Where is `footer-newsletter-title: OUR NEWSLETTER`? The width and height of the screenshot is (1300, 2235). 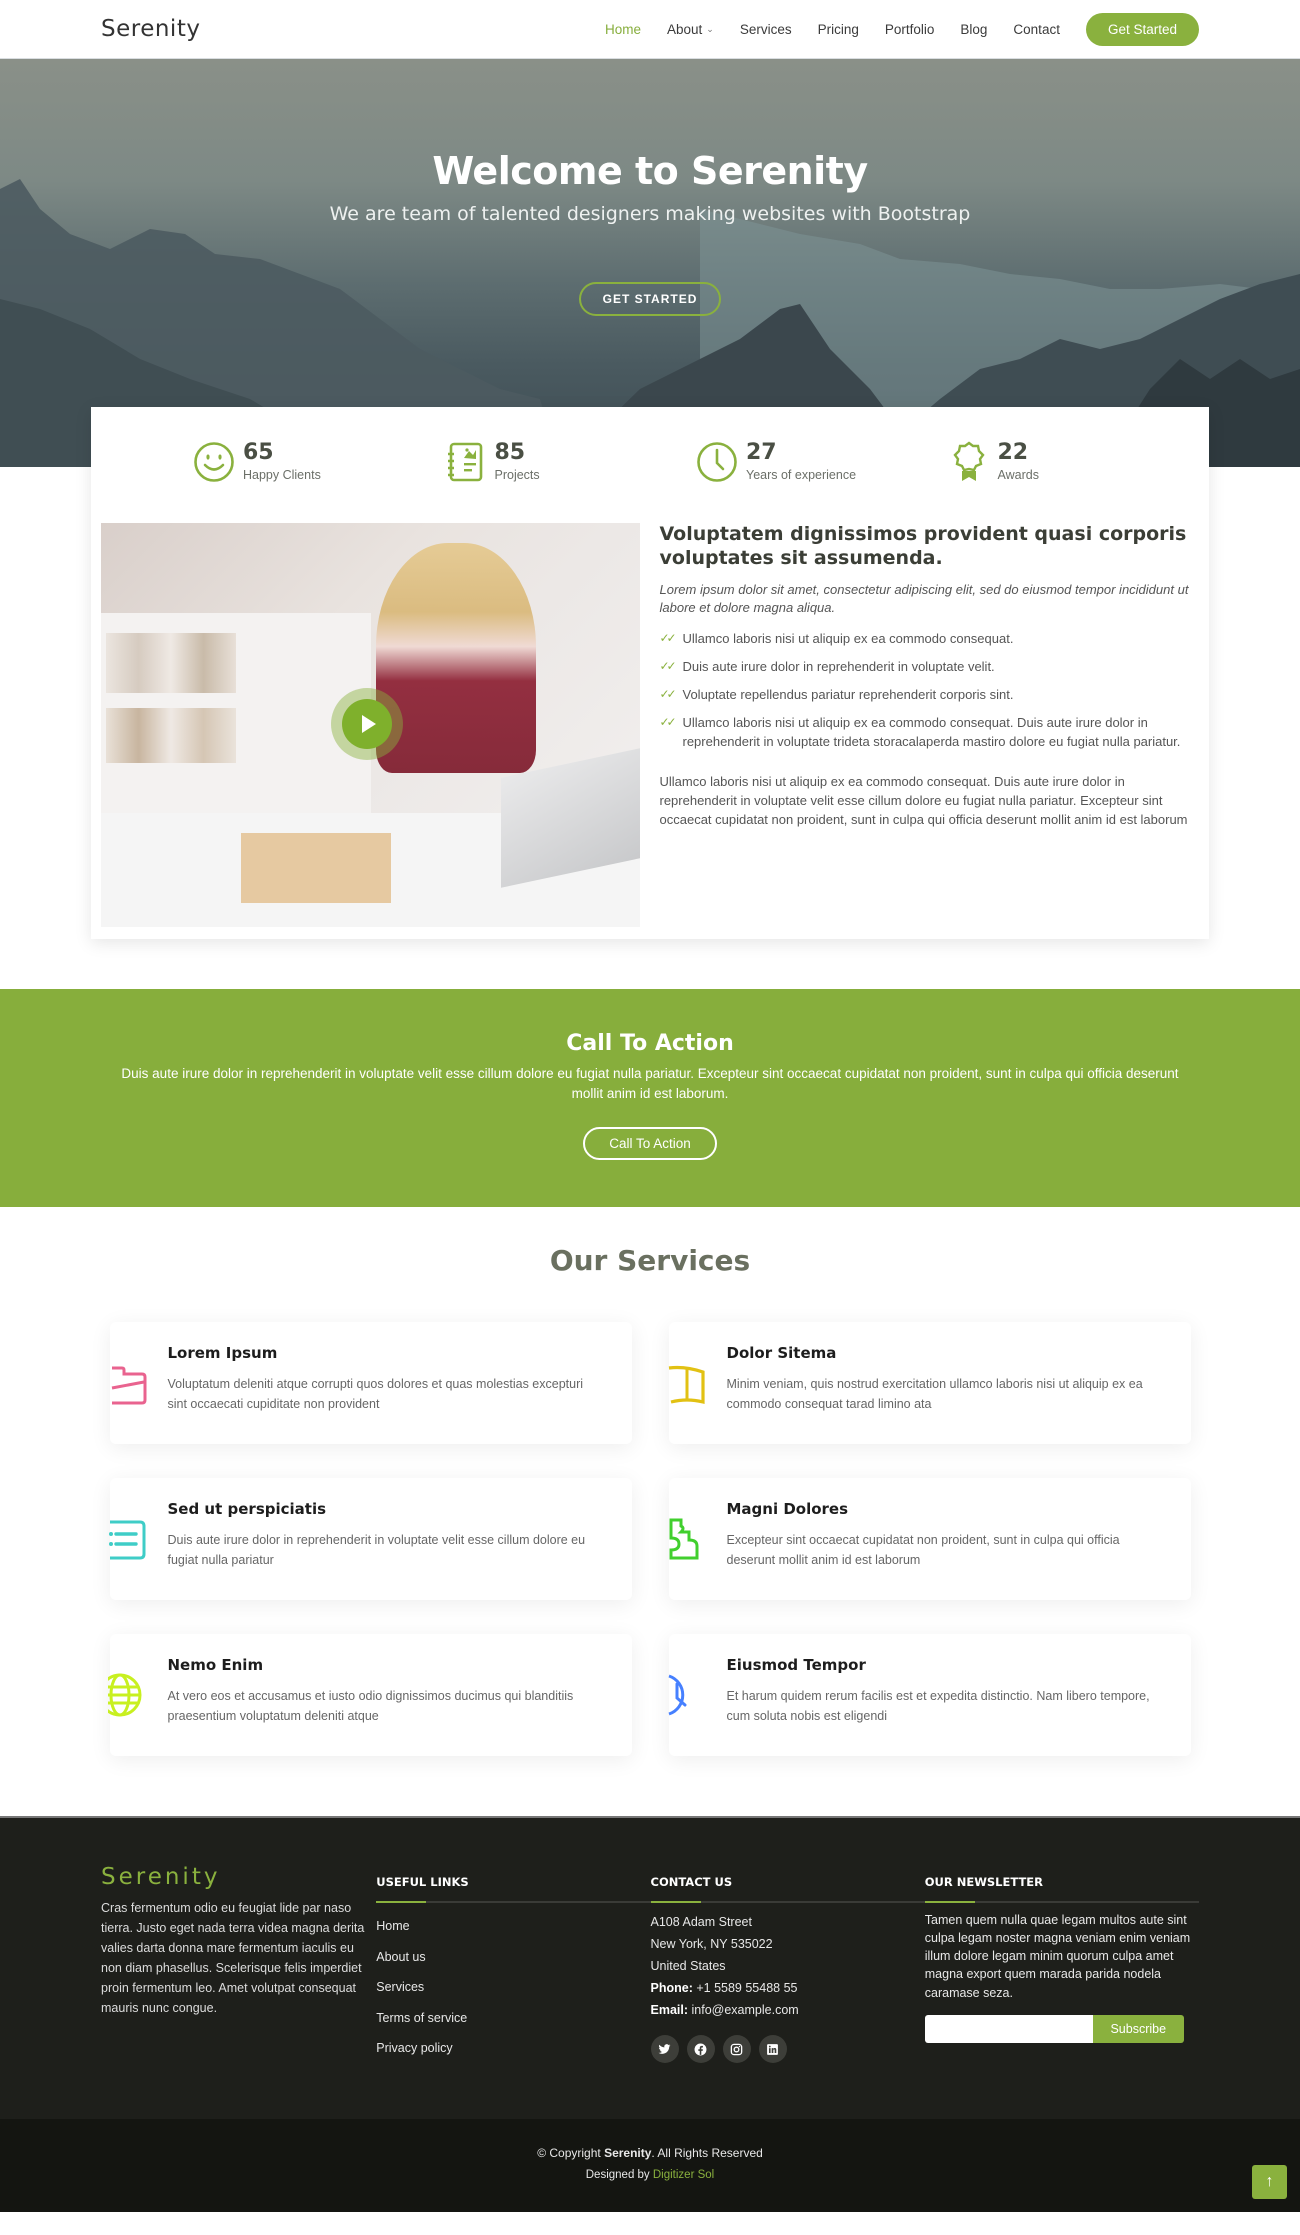
footer-newsletter-title: OUR NEWSLETTER is located at coordinates (1061, 1889).